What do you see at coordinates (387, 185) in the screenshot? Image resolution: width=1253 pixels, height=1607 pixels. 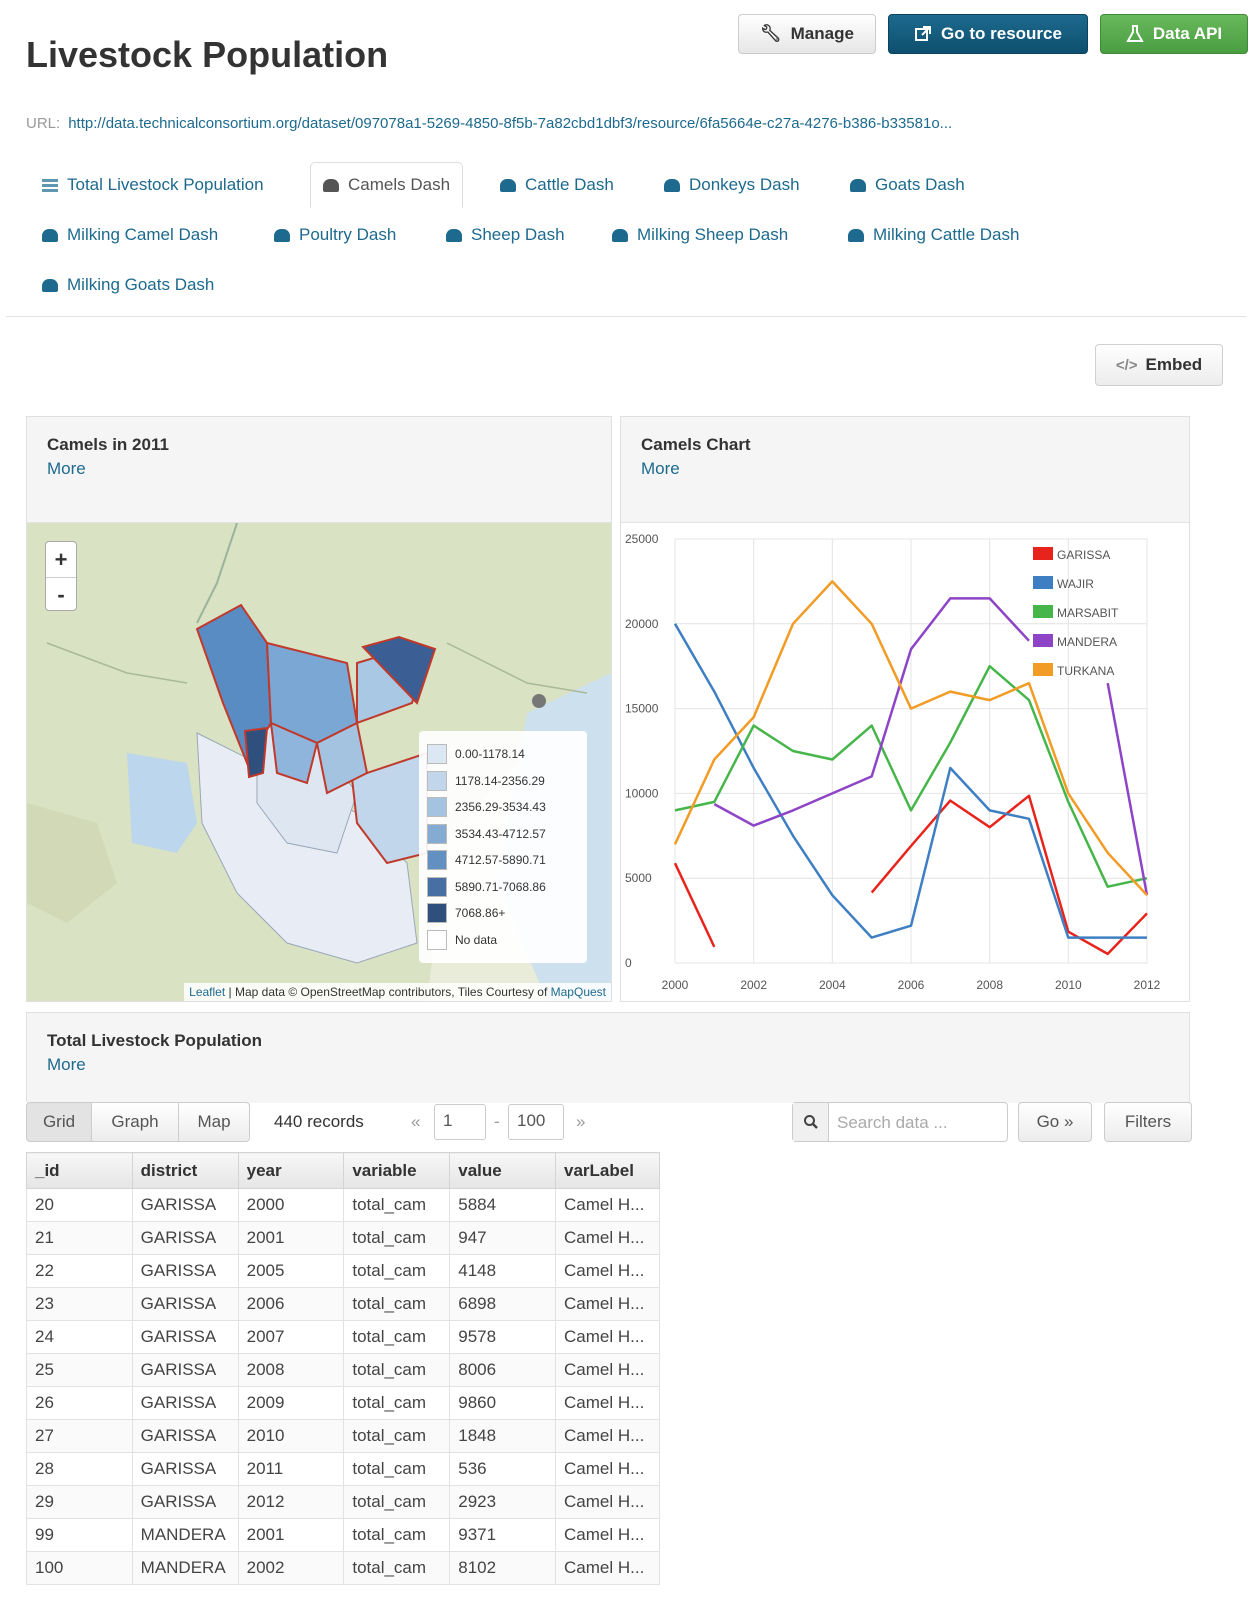 I see `tab-camels-dash: Camels Dash` at bounding box center [387, 185].